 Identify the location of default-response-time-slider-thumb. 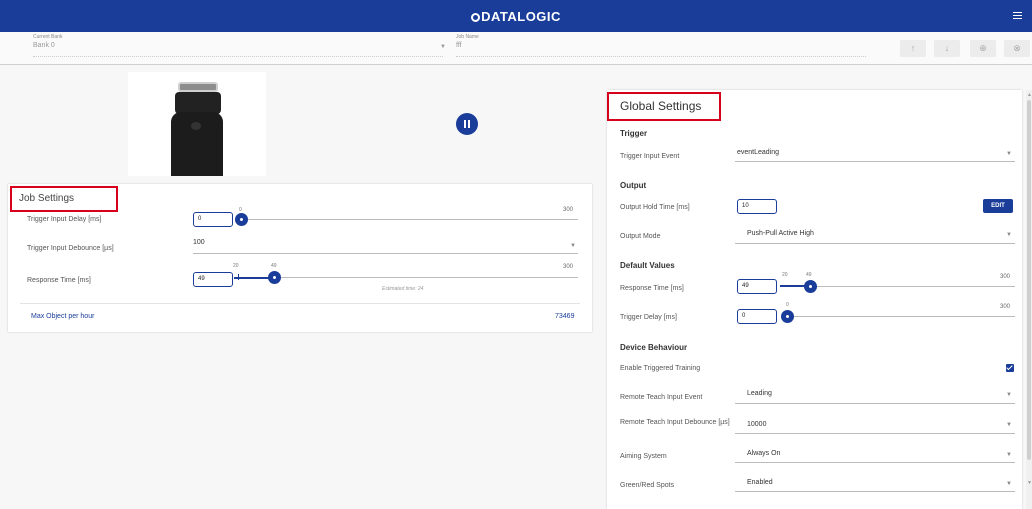
(810, 286).